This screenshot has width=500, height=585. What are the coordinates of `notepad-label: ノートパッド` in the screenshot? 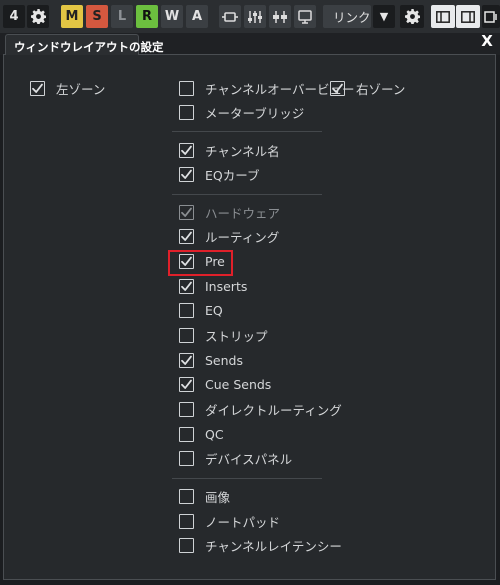 It's located at (243, 522).